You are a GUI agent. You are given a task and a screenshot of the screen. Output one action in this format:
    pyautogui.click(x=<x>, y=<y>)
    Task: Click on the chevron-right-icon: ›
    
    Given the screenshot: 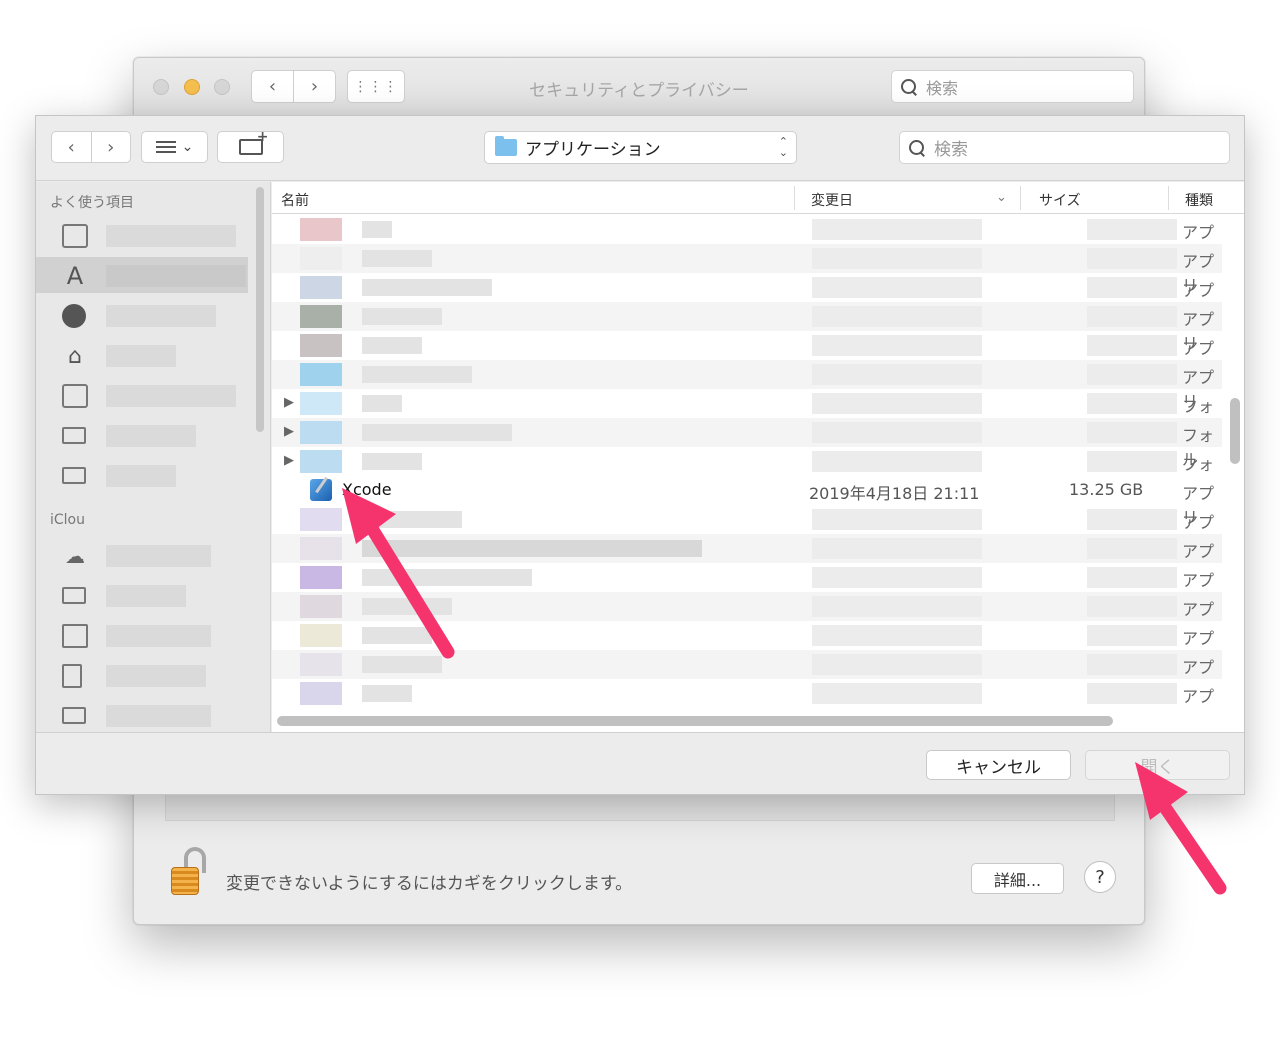 What is the action you would take?
    pyautogui.click(x=111, y=147)
    